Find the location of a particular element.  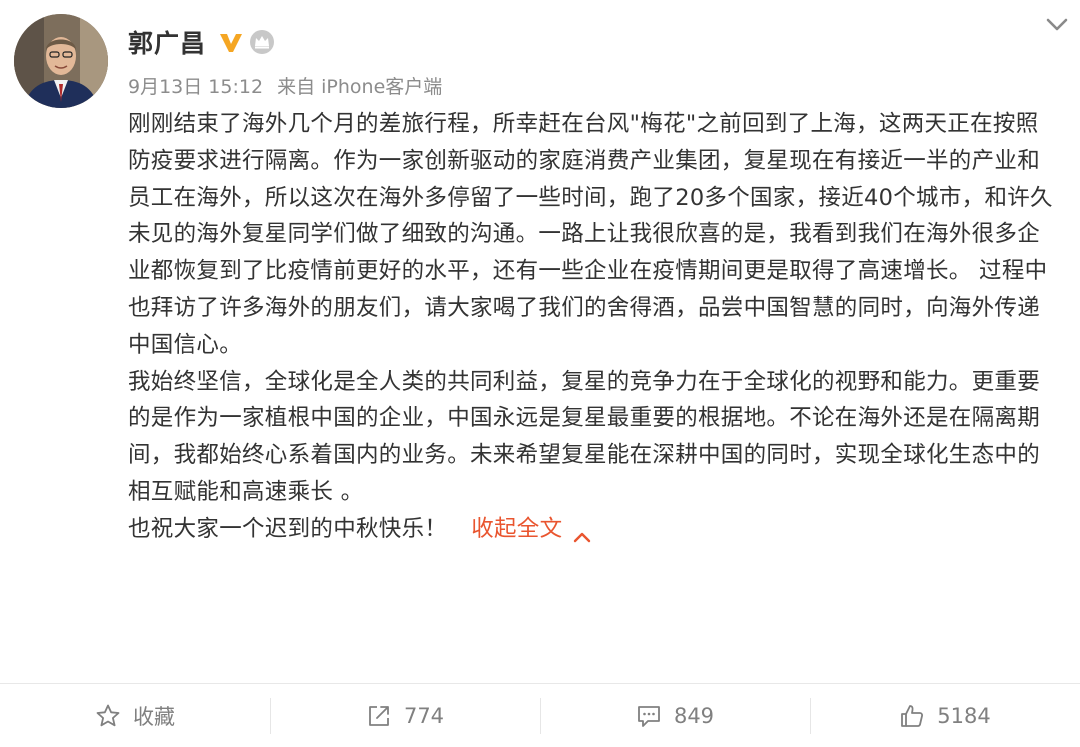

post-date: 9月13日 15:12 is located at coordinates (196, 87).